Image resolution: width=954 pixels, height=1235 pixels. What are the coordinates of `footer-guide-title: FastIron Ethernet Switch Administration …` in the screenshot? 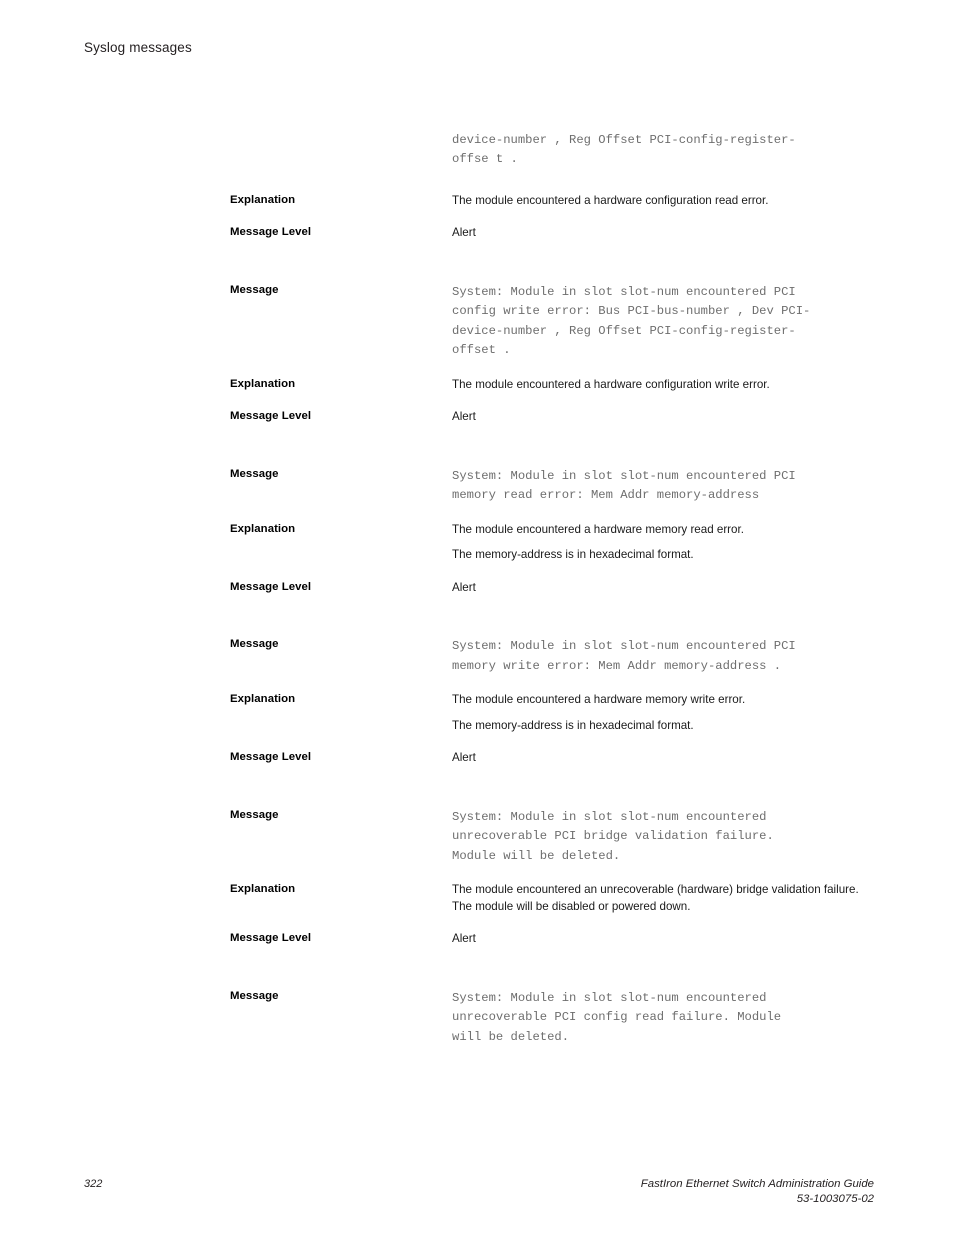 It's located at (757, 1184).